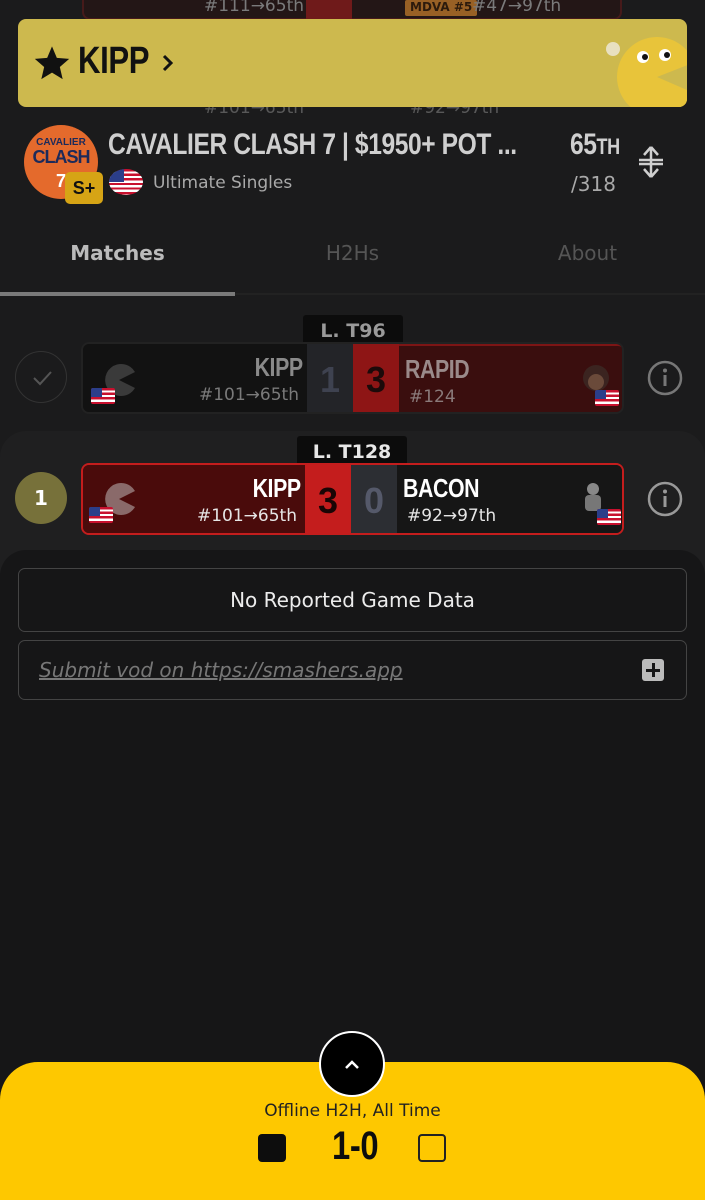  What do you see at coordinates (84, 188) in the screenshot?
I see `tier-badge: S+` at bounding box center [84, 188].